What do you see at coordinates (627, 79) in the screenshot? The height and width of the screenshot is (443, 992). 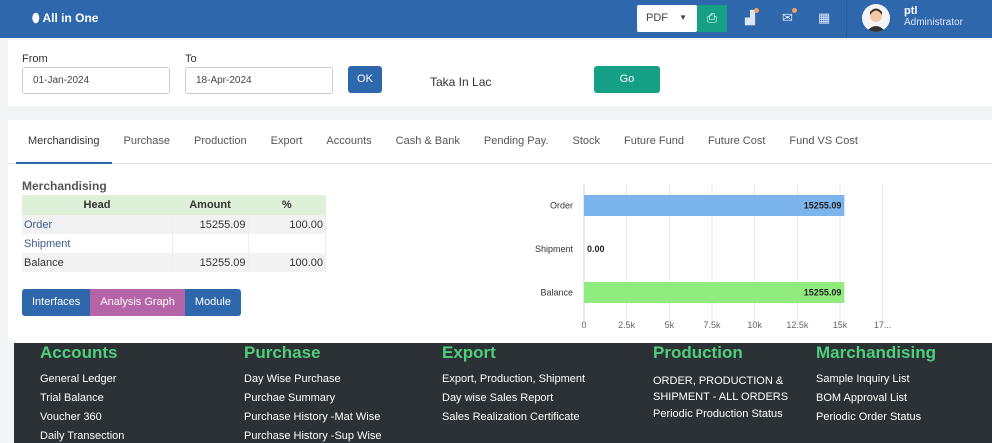 I see `go-button: Go` at bounding box center [627, 79].